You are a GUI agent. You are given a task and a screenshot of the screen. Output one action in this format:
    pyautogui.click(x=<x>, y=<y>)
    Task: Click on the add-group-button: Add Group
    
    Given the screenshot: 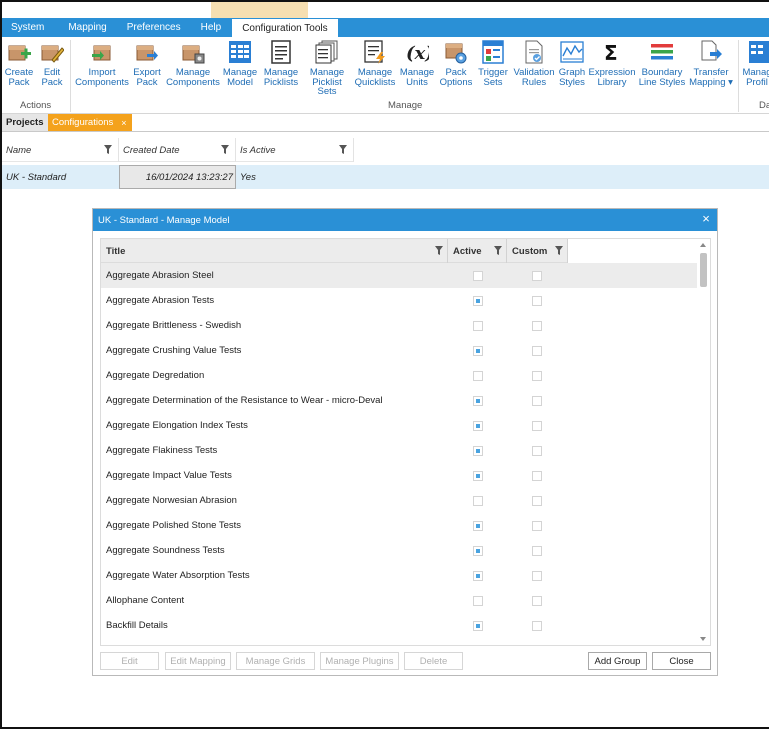 What is the action you would take?
    pyautogui.click(x=617, y=661)
    